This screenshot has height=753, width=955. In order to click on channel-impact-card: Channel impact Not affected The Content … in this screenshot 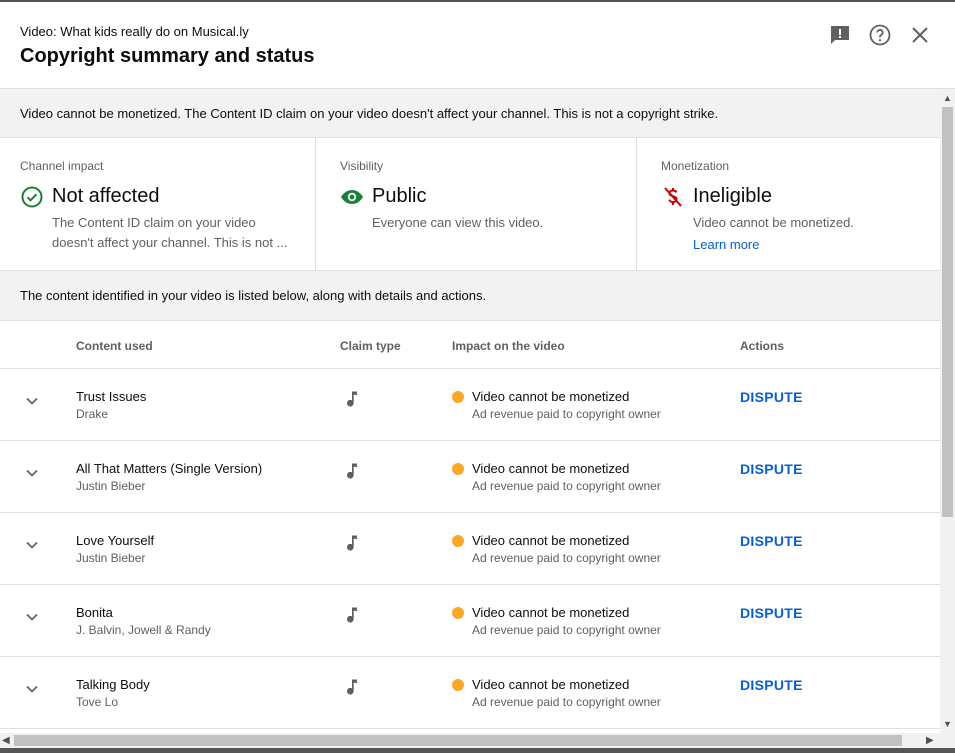, I will do `click(158, 204)`.